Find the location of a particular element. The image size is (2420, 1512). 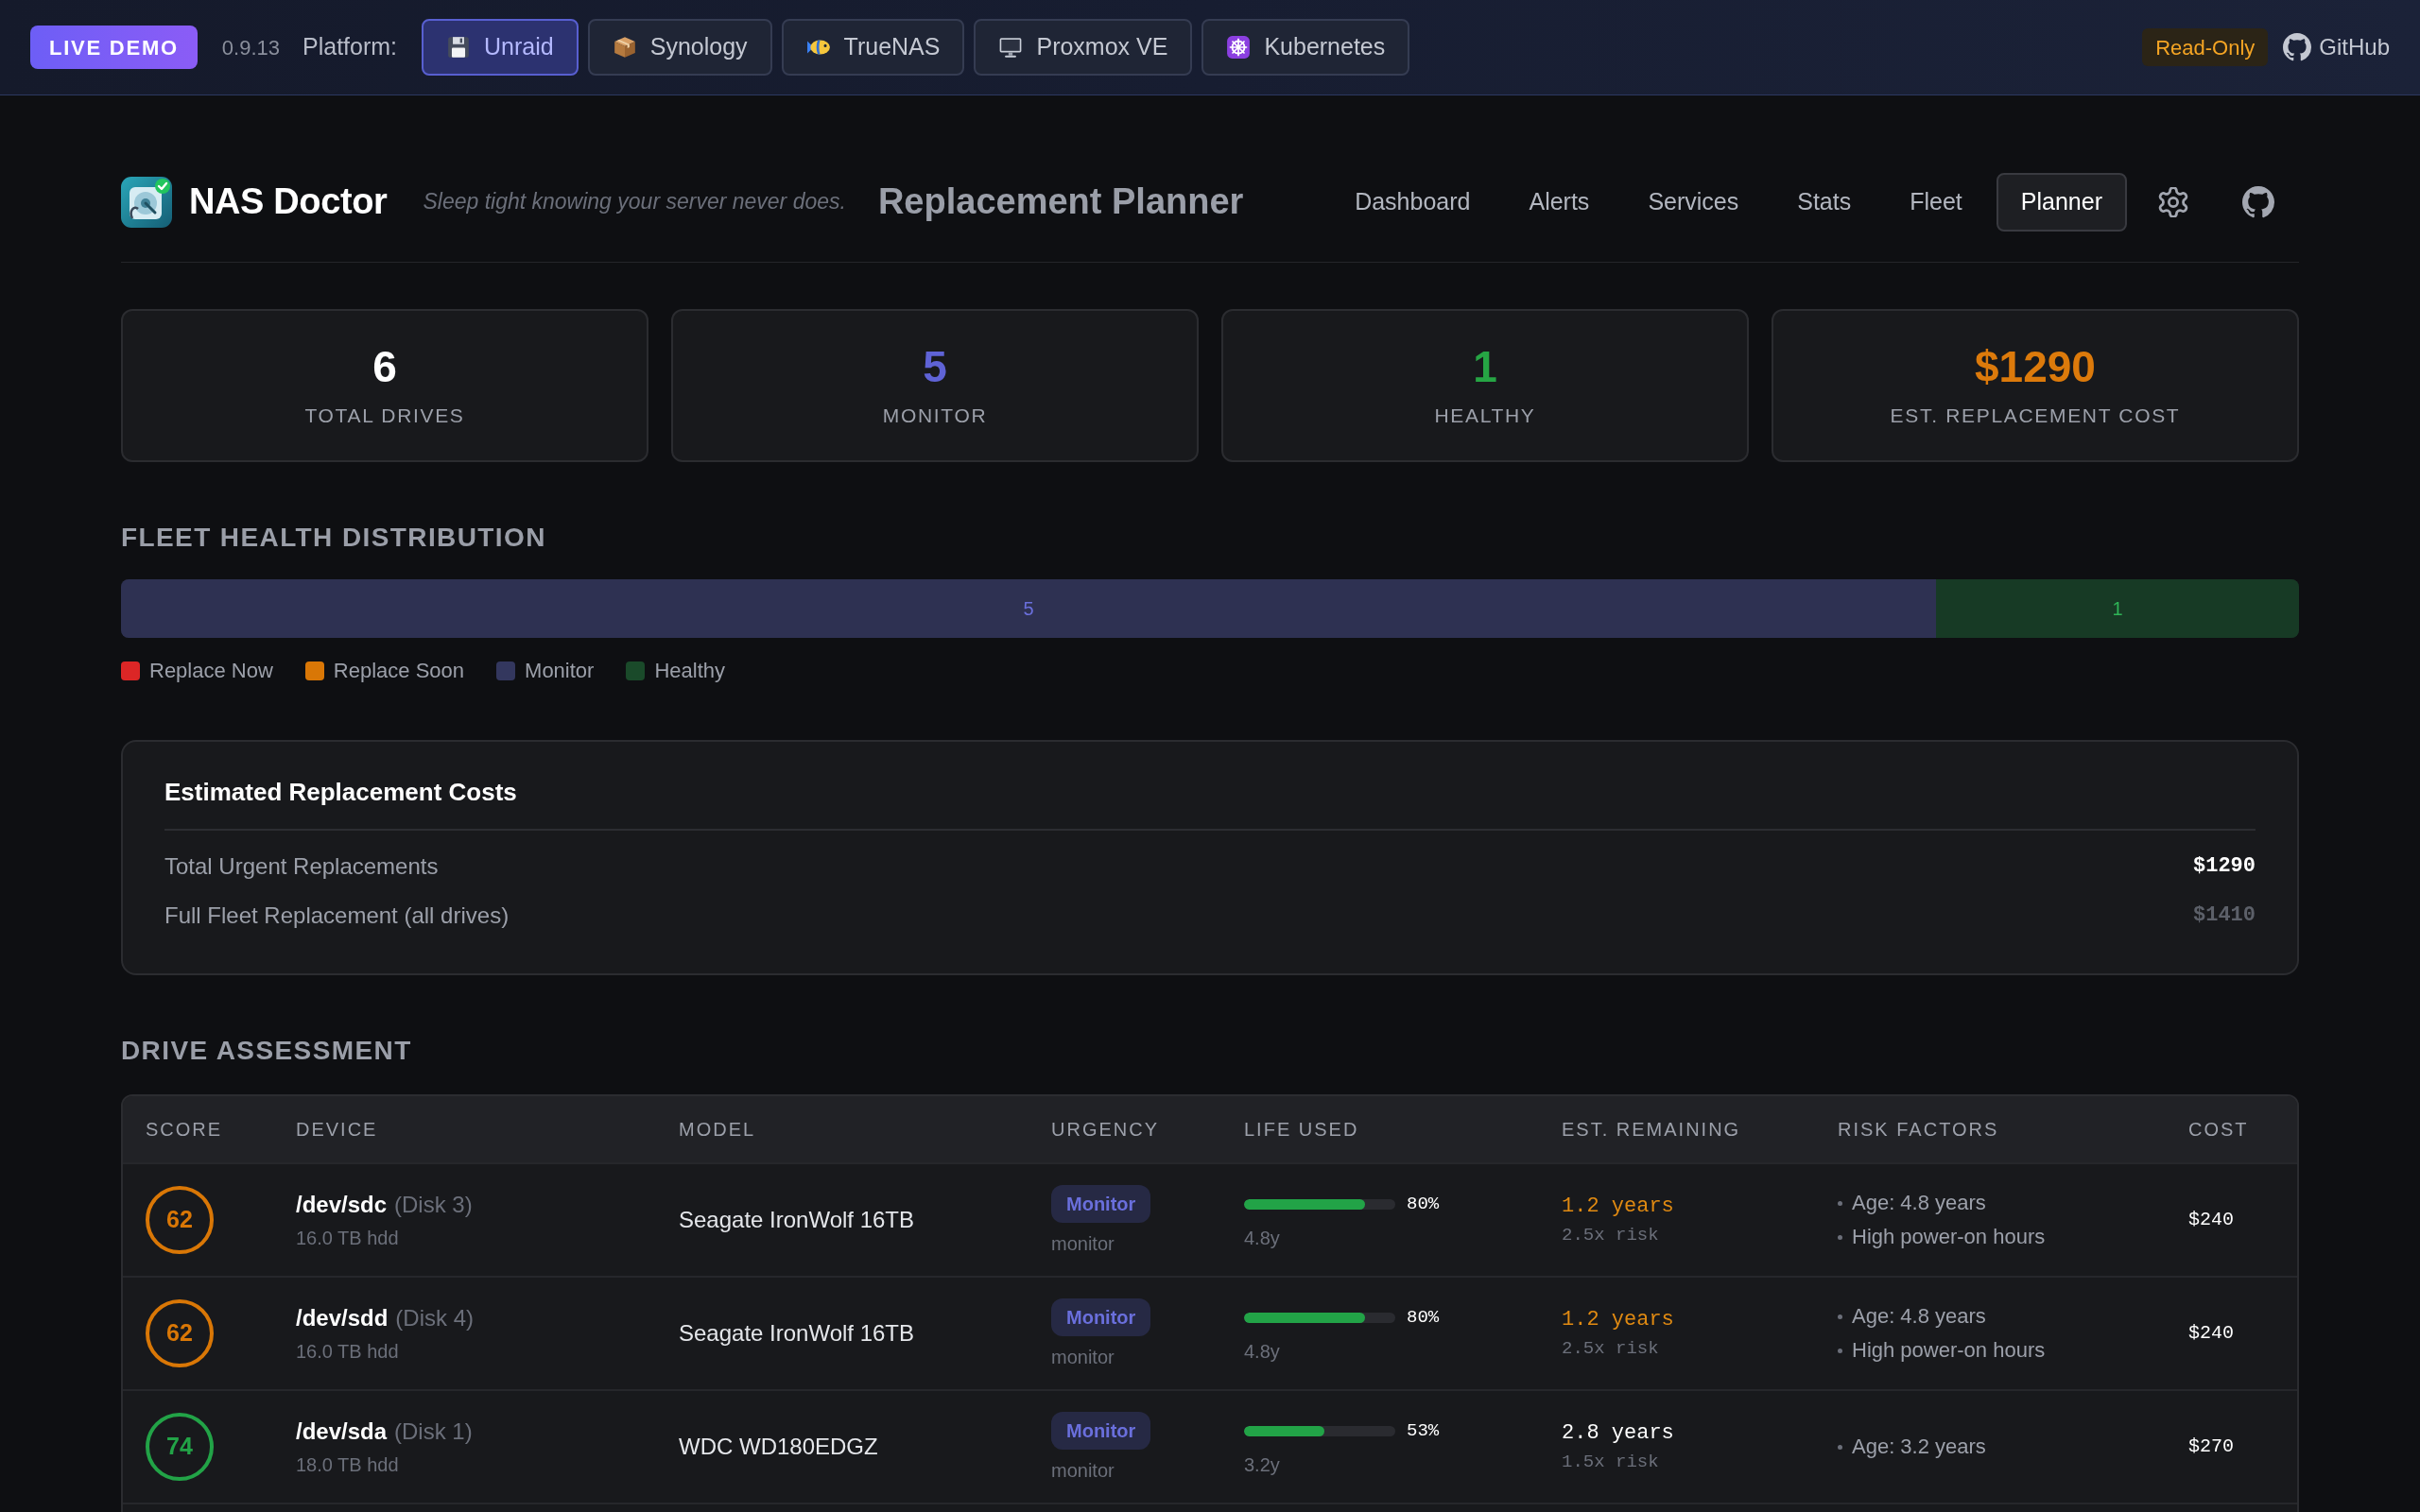

cost-value: $1410 is located at coordinates (2224, 915).